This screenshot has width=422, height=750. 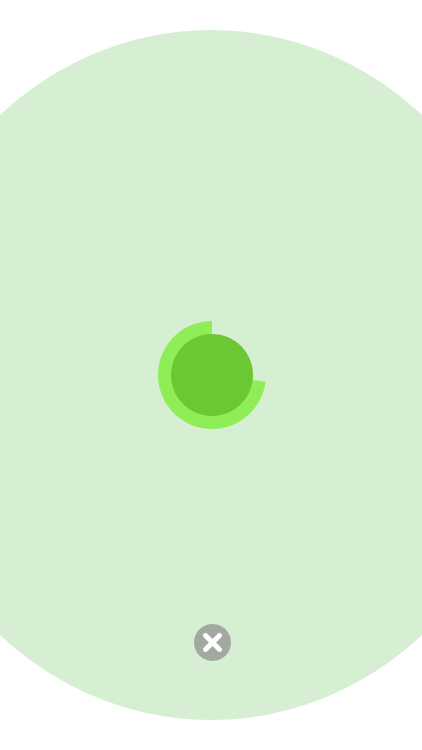 I want to click on progress-ring, so click(x=212, y=375).